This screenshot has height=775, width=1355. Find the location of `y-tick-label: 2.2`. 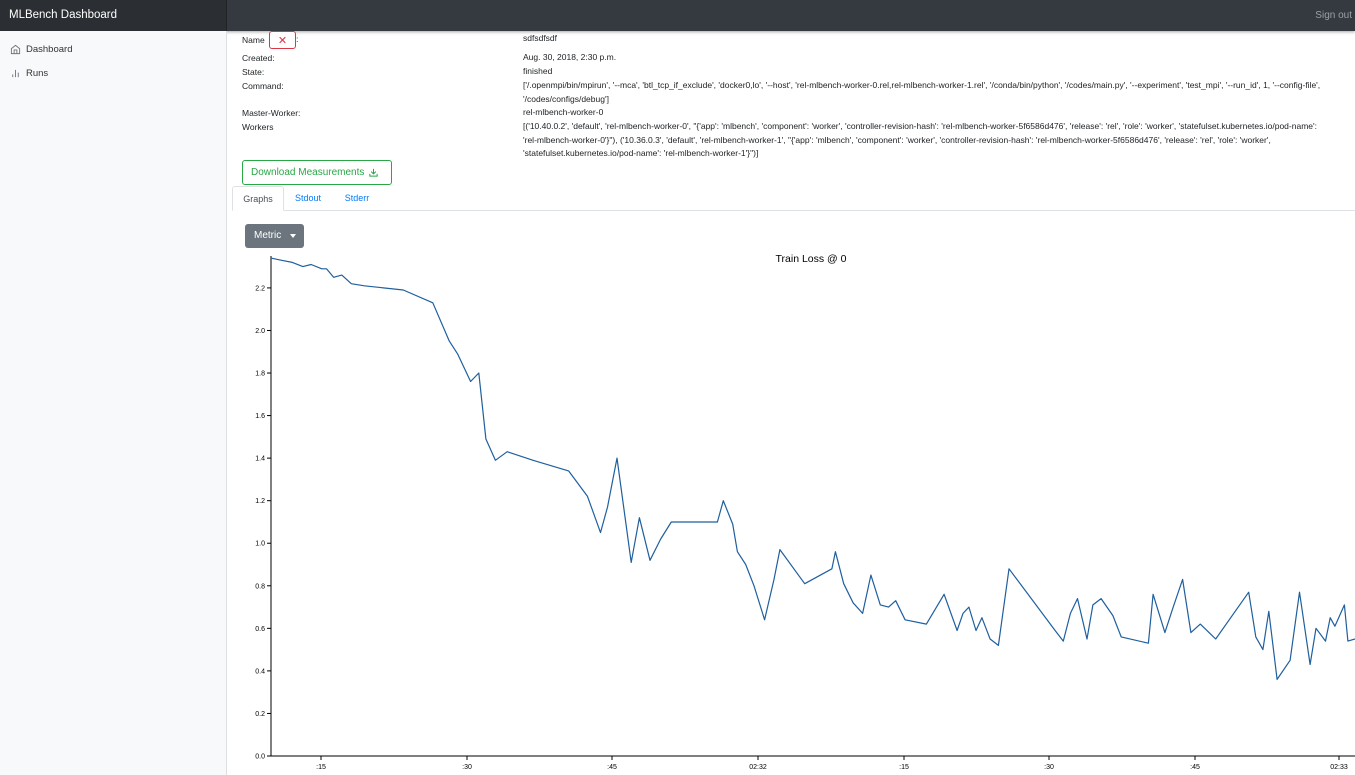

y-tick-label: 2.2 is located at coordinates (260, 288).